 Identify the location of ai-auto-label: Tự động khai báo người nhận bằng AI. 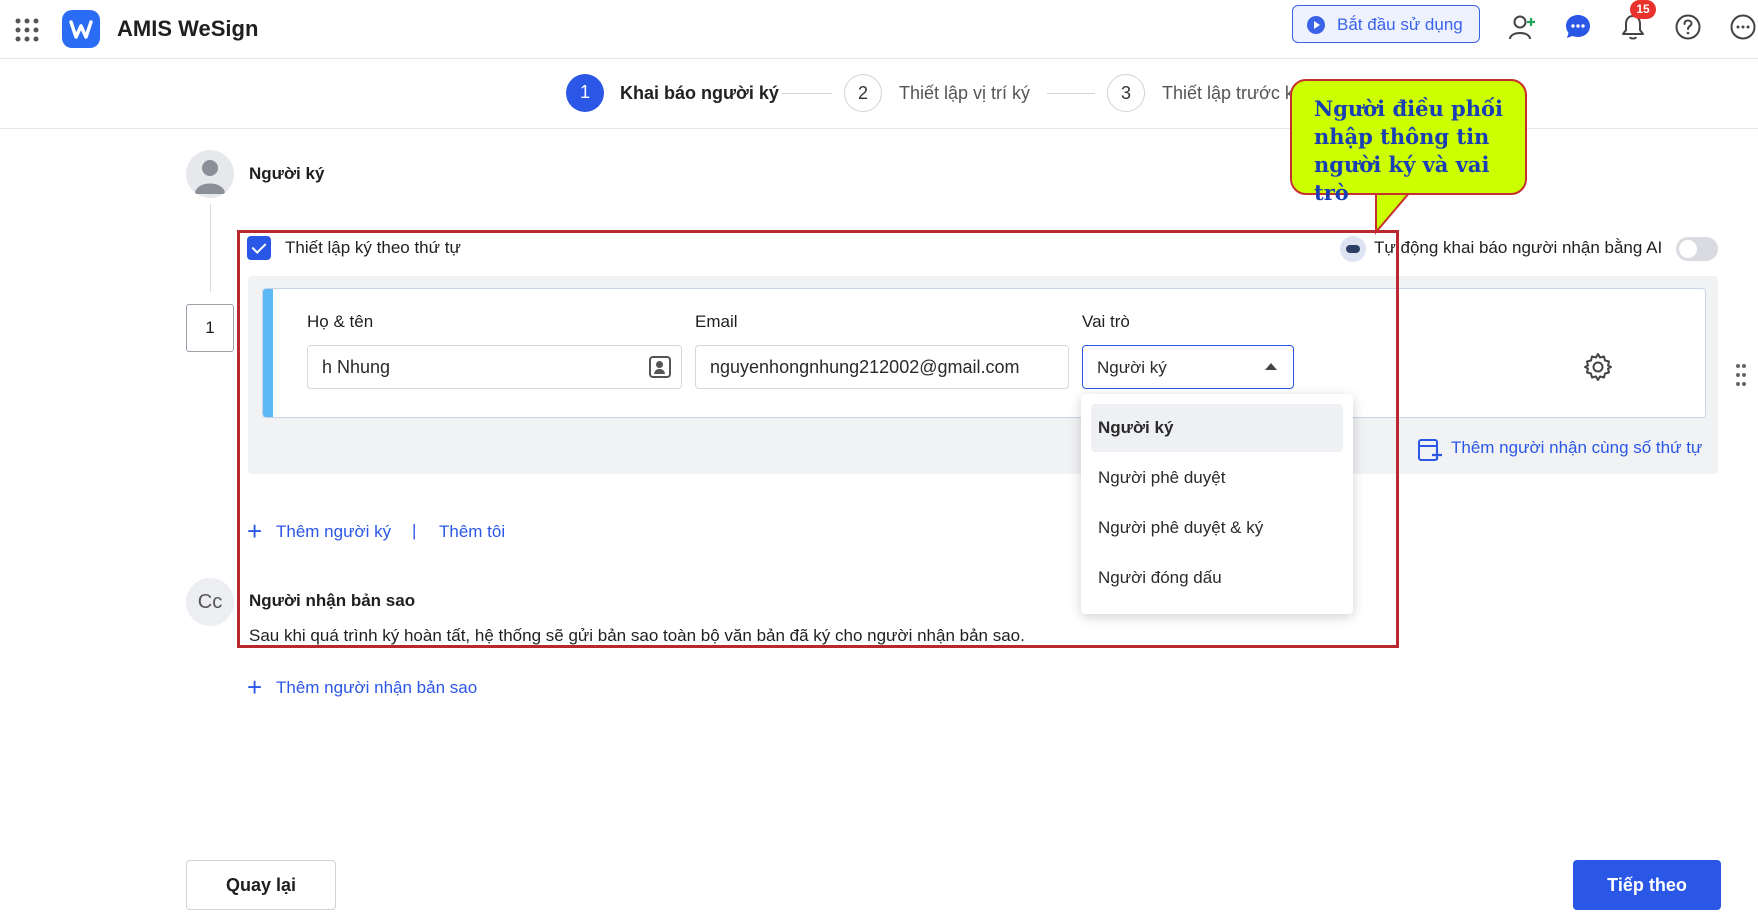
(1518, 247).